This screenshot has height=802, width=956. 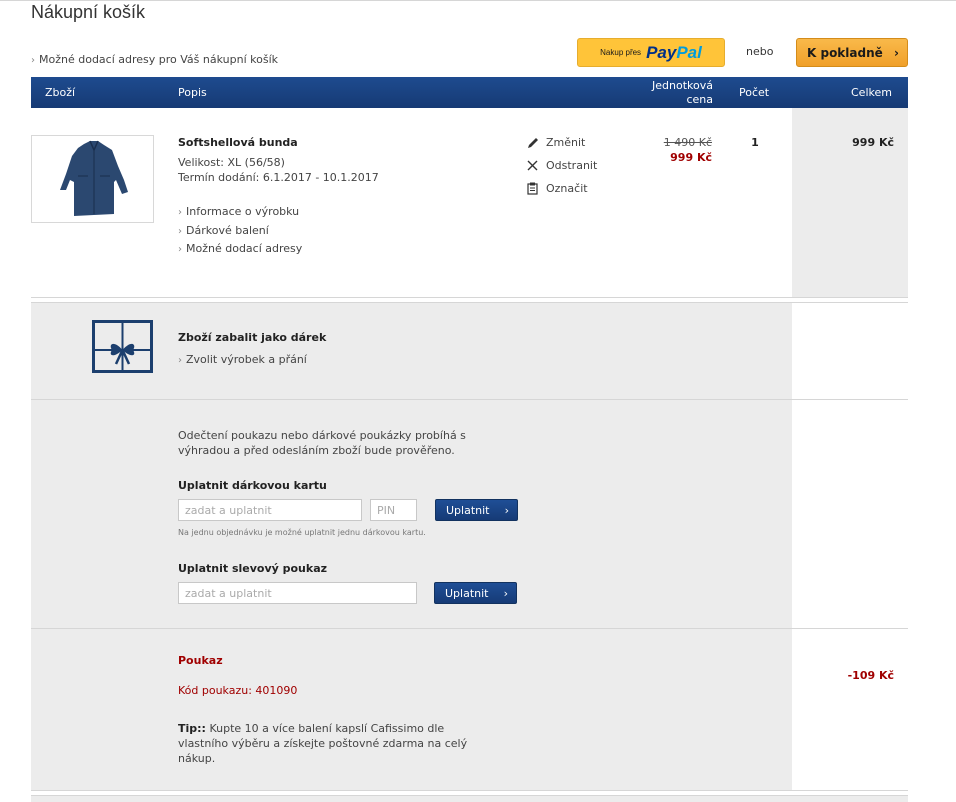 I want to click on change-item-button: Změnit, so click(x=555, y=142).